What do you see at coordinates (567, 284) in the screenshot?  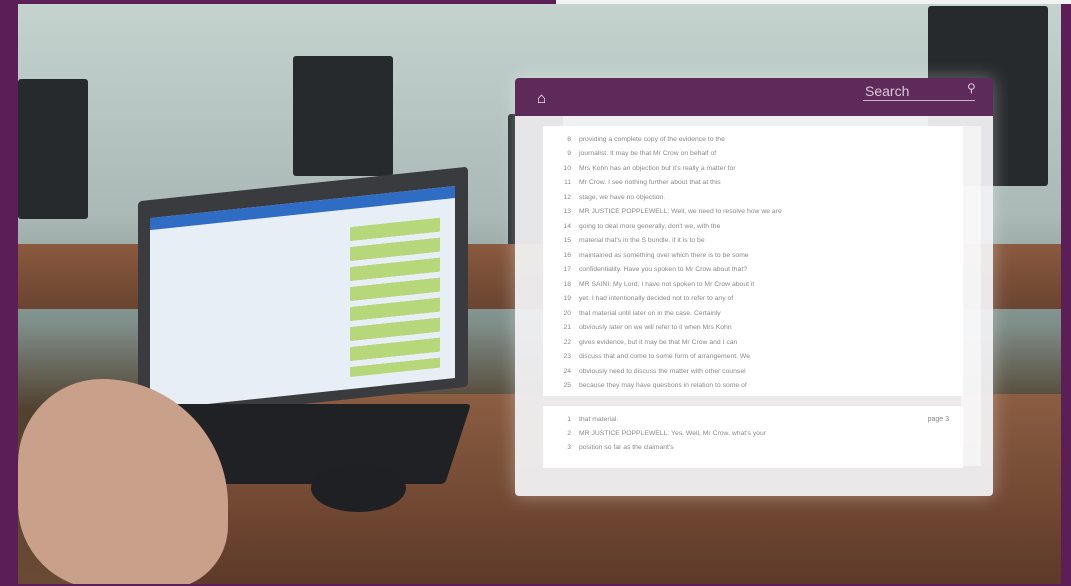 I see `line-number: 18` at bounding box center [567, 284].